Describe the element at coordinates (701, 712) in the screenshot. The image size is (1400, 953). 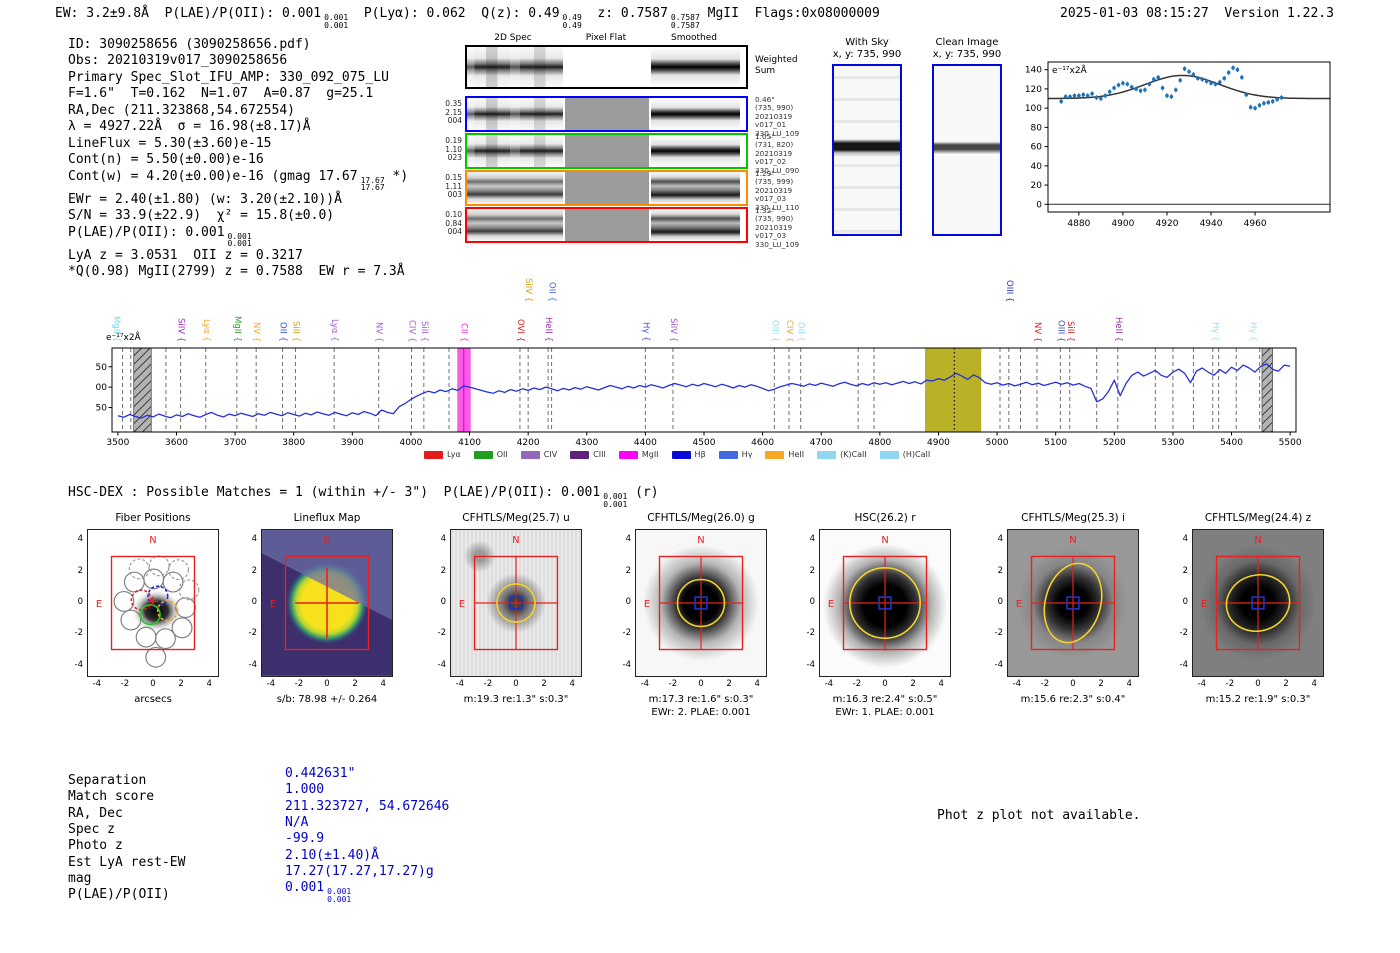
I see `cutout-caption-line: EWr: 2. PLAE: 0.001` at that location.